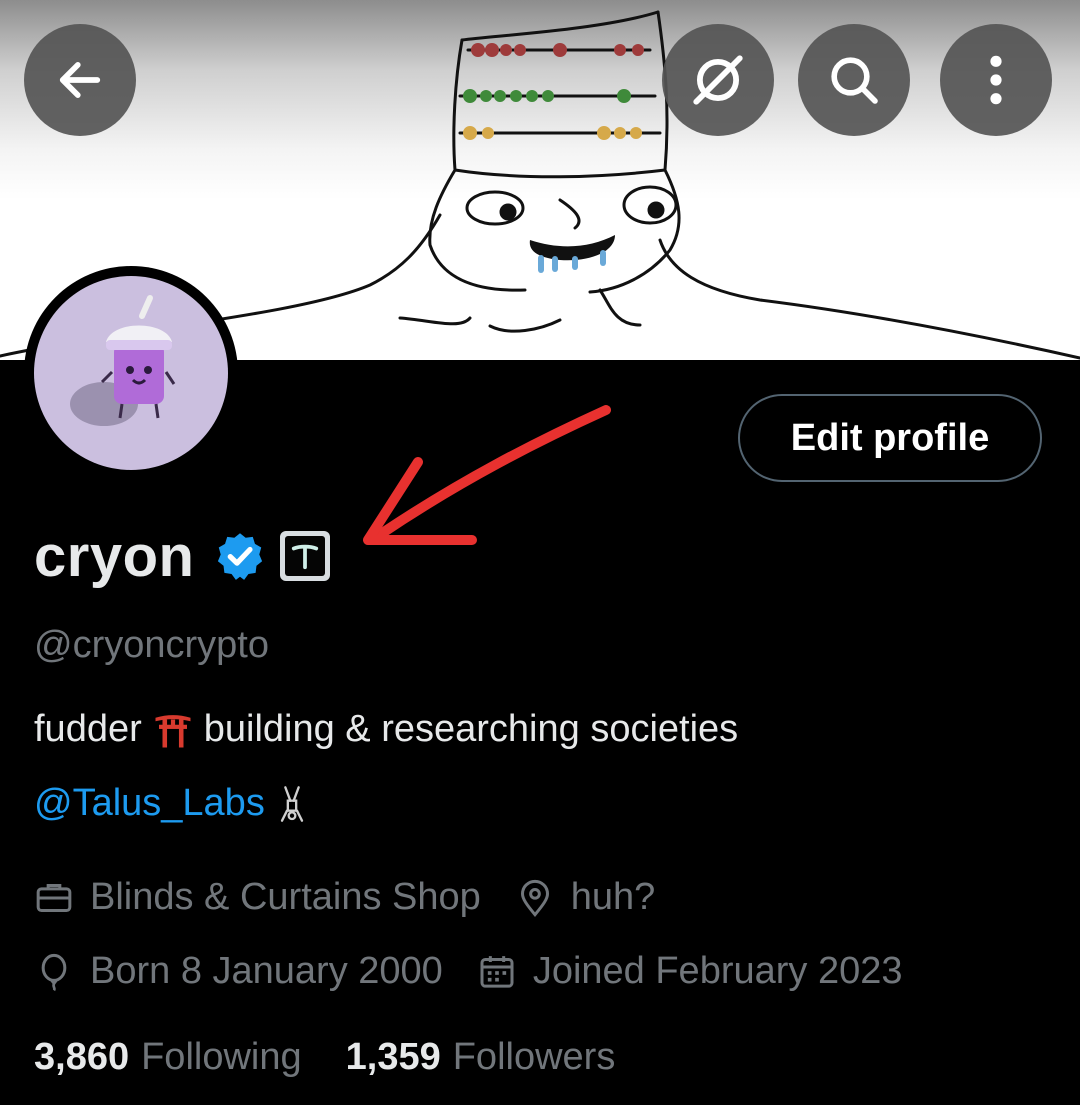 This screenshot has width=1080, height=1105. I want to click on profile-meta-row-1: Blinds & Curtains Shop huh?, so click(361, 897).